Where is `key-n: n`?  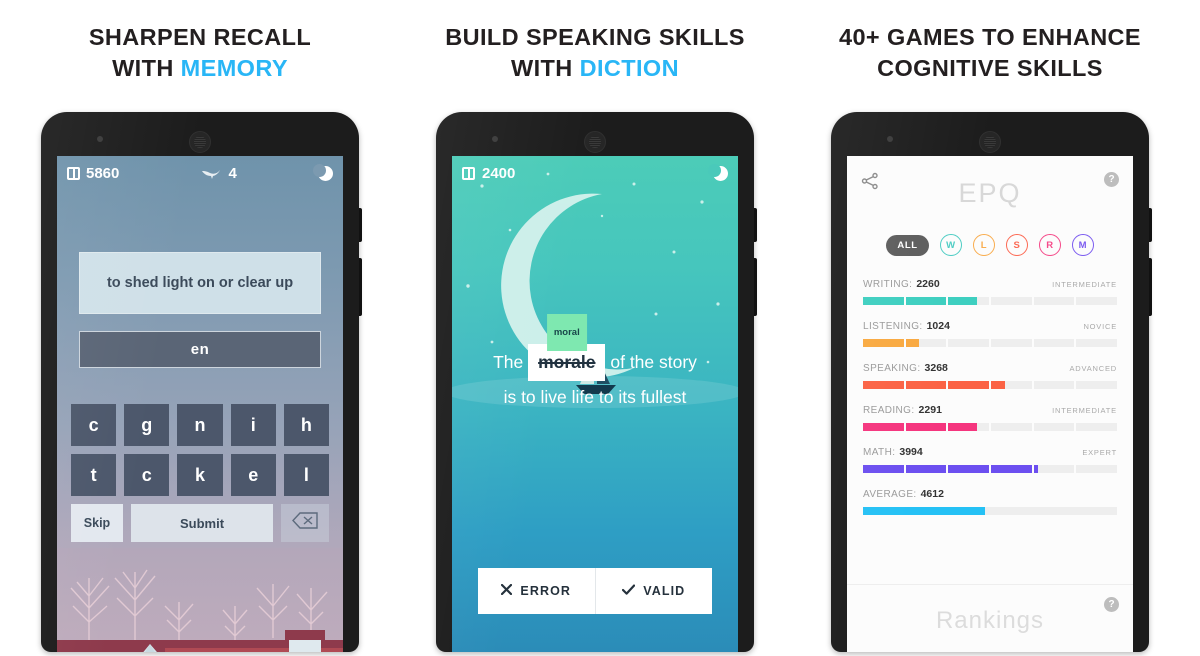 key-n: n is located at coordinates (200, 425).